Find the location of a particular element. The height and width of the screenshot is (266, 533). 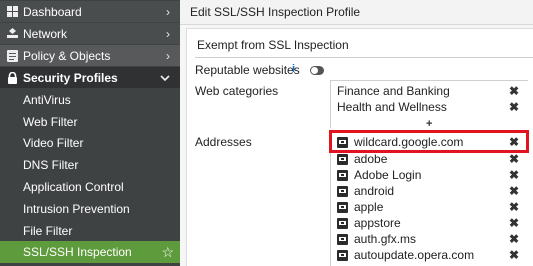

list-item: adobe ✖ is located at coordinates (430, 159).